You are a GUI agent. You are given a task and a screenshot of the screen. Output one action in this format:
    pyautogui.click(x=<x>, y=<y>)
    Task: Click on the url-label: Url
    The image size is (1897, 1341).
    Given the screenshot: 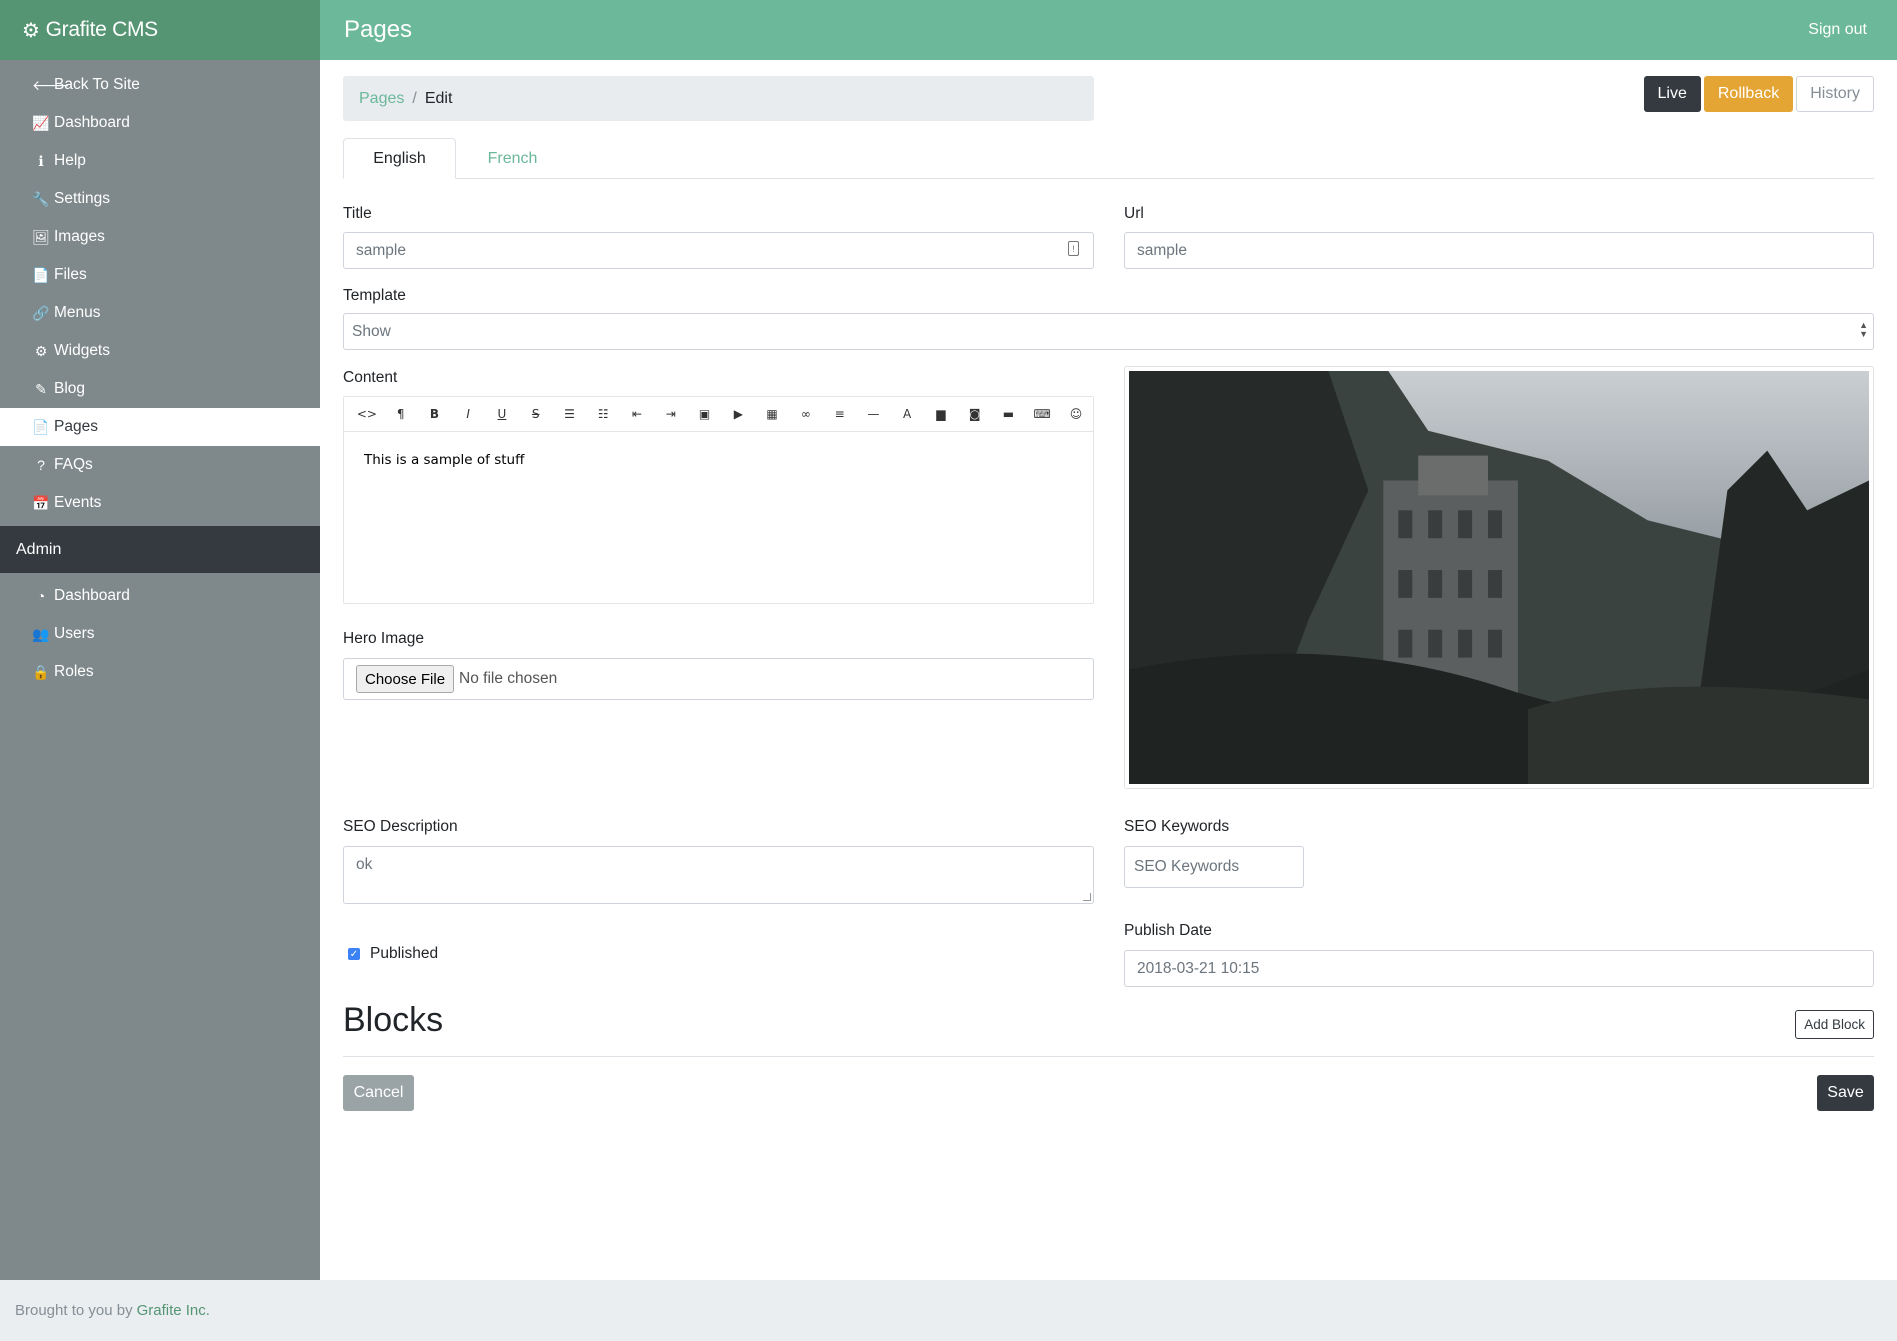 What is the action you would take?
    pyautogui.click(x=1134, y=213)
    